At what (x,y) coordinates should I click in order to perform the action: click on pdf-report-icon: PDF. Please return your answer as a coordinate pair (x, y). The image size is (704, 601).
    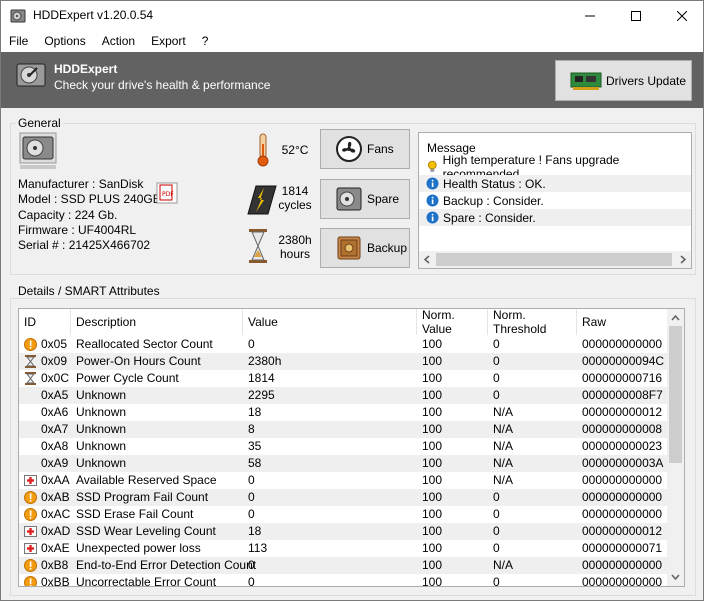
    Looking at the image, I should click on (167, 193).